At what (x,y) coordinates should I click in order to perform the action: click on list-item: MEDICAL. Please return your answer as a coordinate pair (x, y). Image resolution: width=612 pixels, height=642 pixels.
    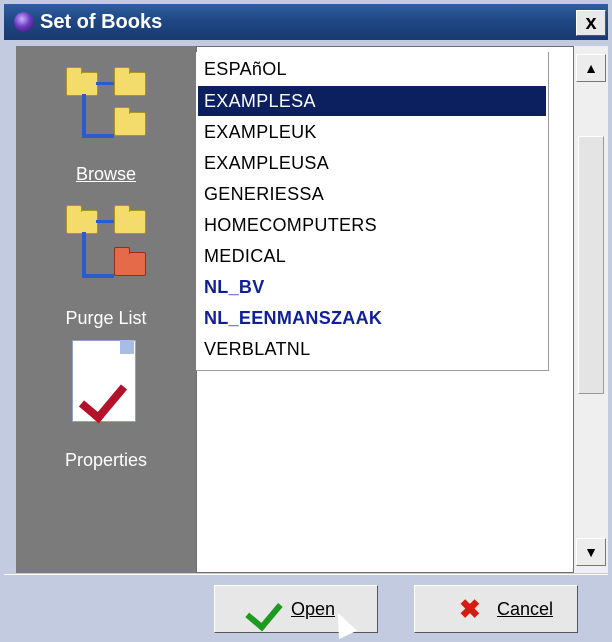
    Looking at the image, I should click on (372, 256).